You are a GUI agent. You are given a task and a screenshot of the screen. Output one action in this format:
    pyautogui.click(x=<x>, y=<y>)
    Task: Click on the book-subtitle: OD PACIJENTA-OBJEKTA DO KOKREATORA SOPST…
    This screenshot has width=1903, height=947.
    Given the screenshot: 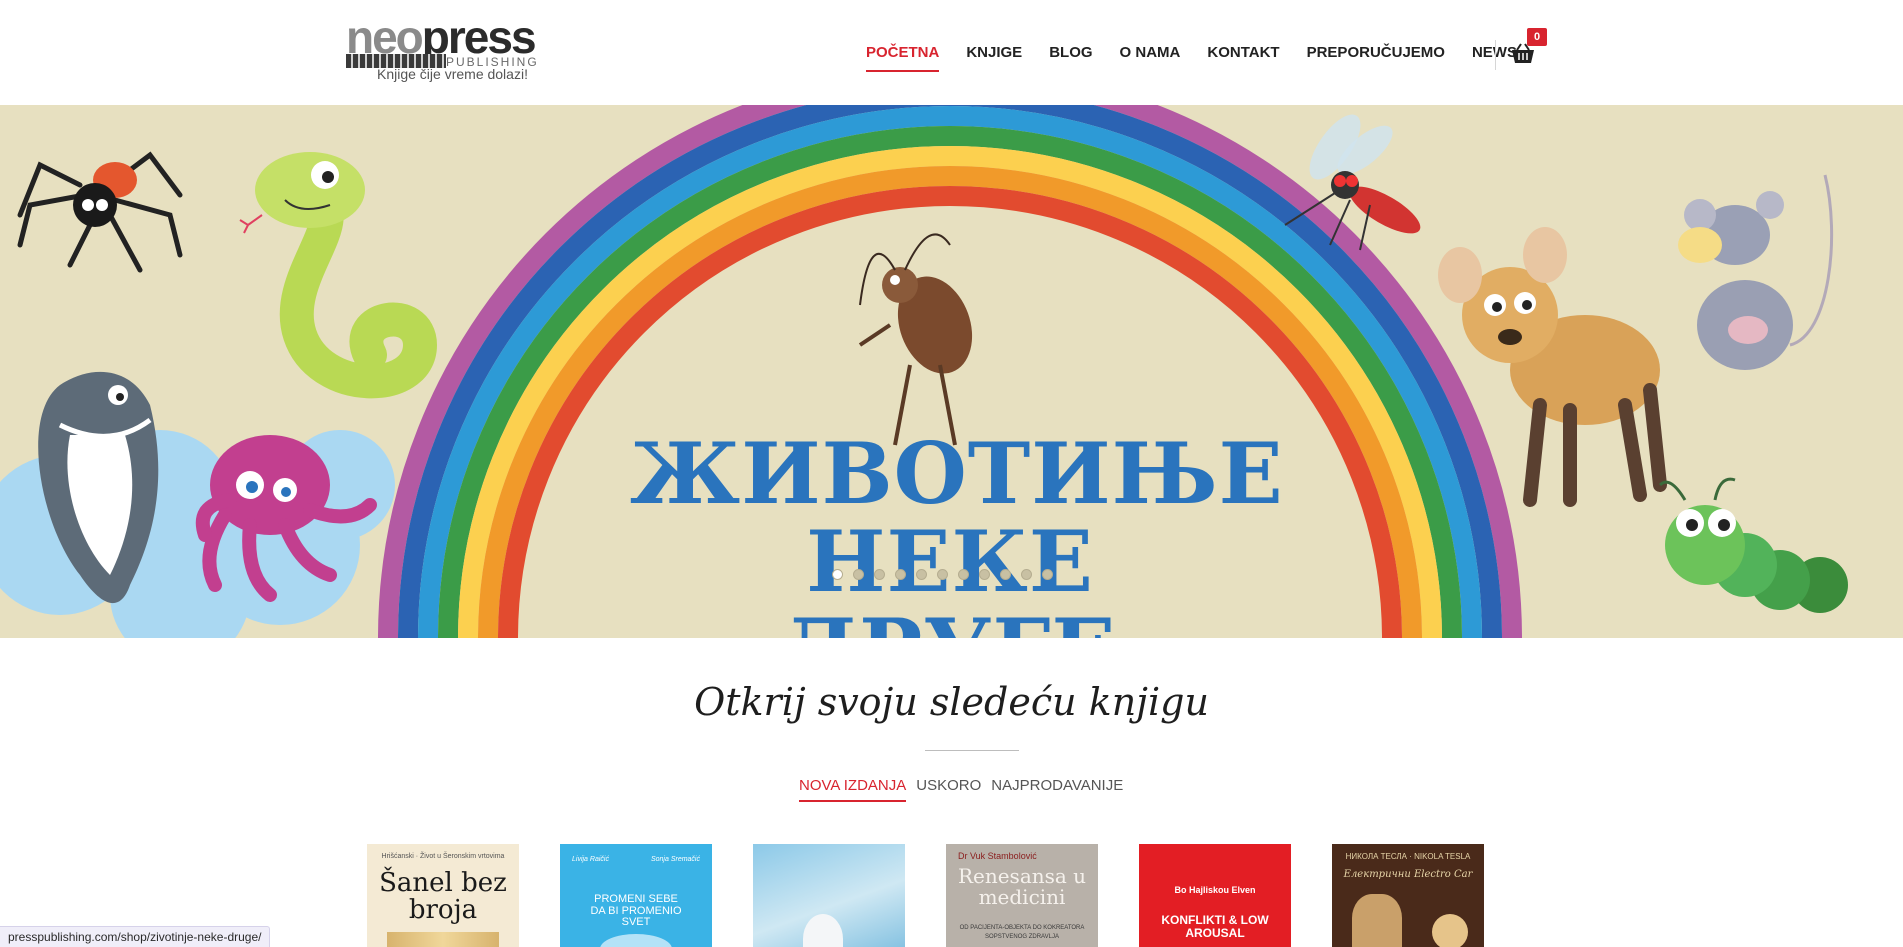 What is the action you would take?
    pyautogui.click(x=1022, y=932)
    